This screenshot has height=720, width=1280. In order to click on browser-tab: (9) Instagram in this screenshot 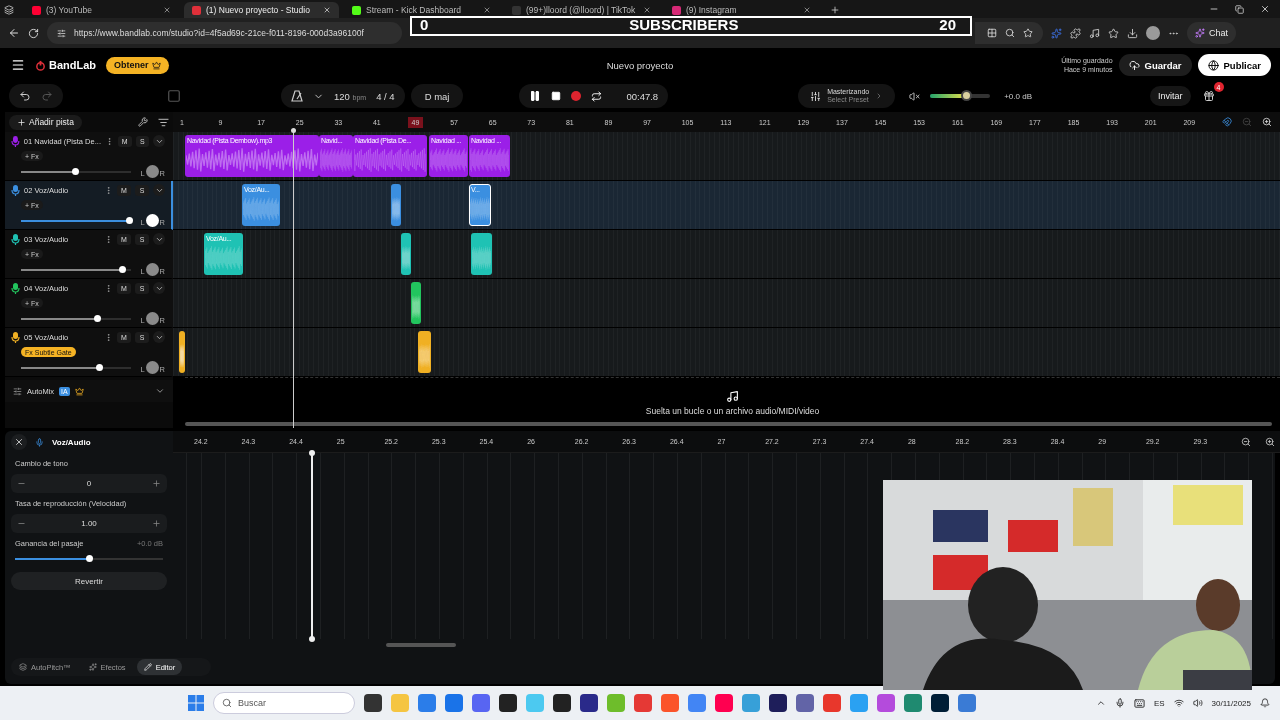, I will do `click(741, 10)`.